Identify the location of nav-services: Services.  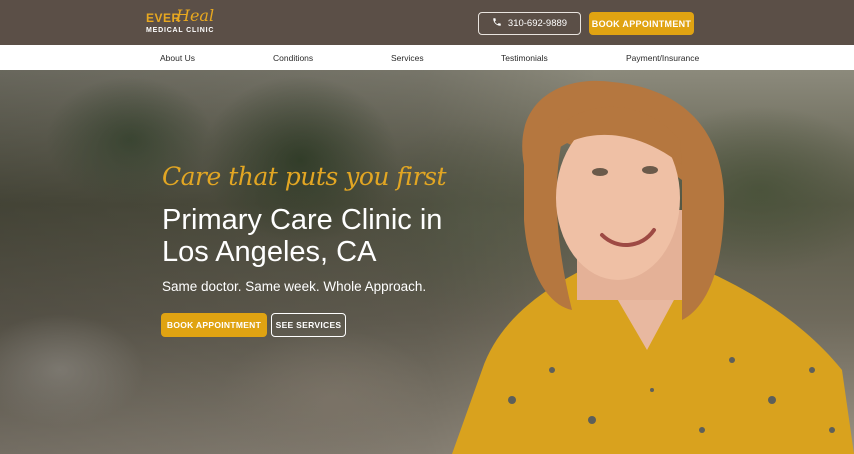
(407, 58).